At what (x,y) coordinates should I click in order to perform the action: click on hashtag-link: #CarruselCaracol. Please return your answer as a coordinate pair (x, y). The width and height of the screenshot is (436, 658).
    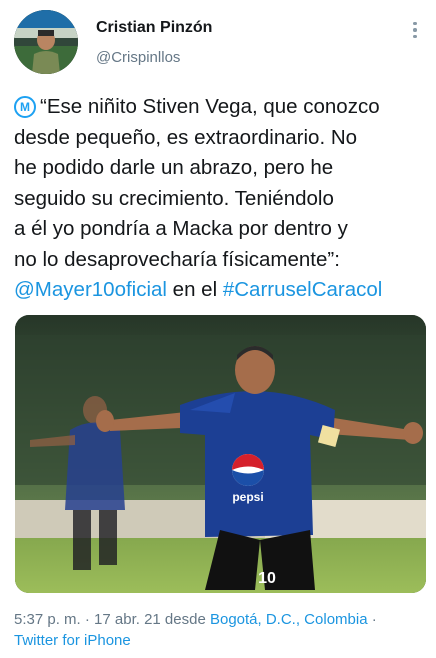
    Looking at the image, I should click on (303, 289).